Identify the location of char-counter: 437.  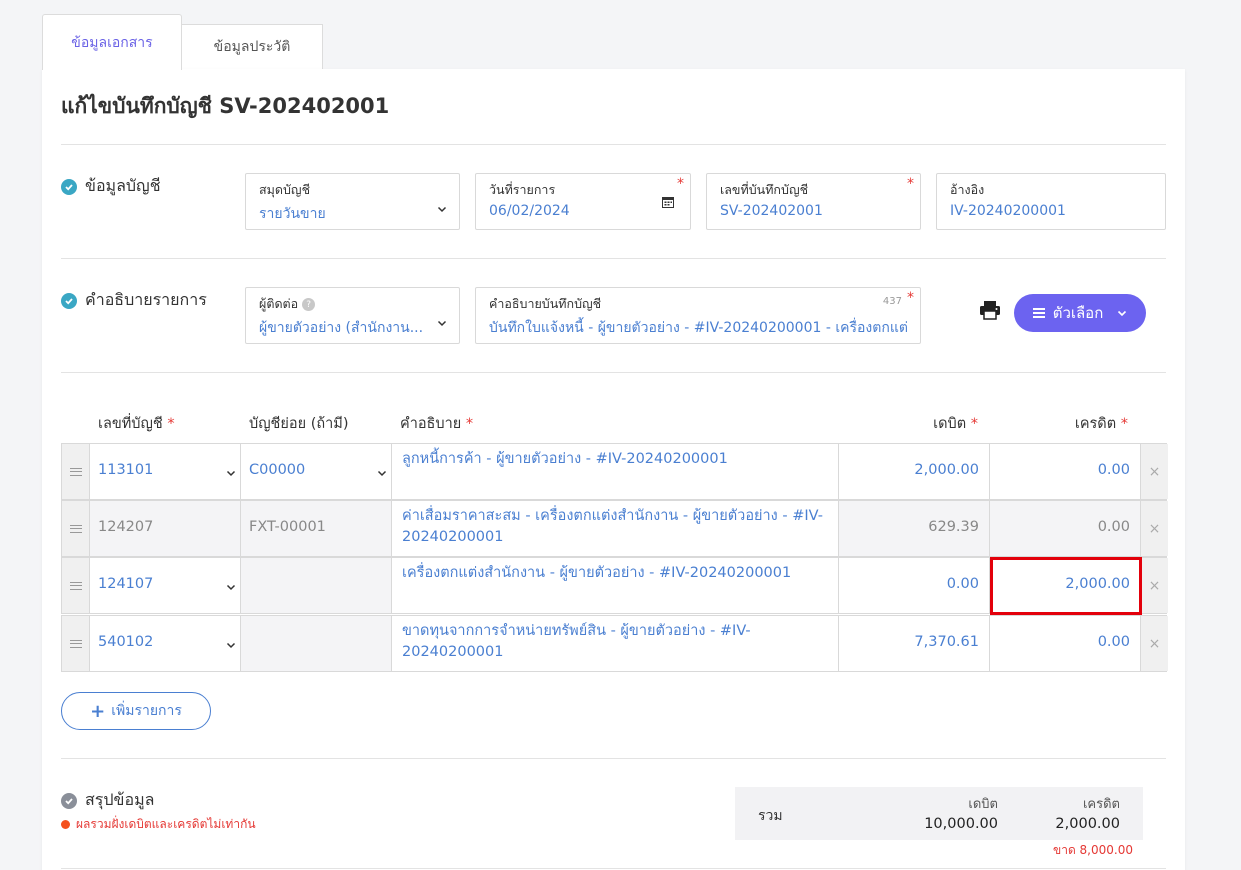
(892, 301).